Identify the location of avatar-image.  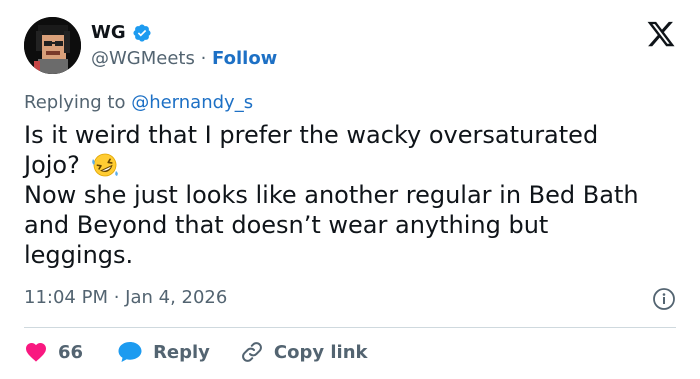
(52, 45).